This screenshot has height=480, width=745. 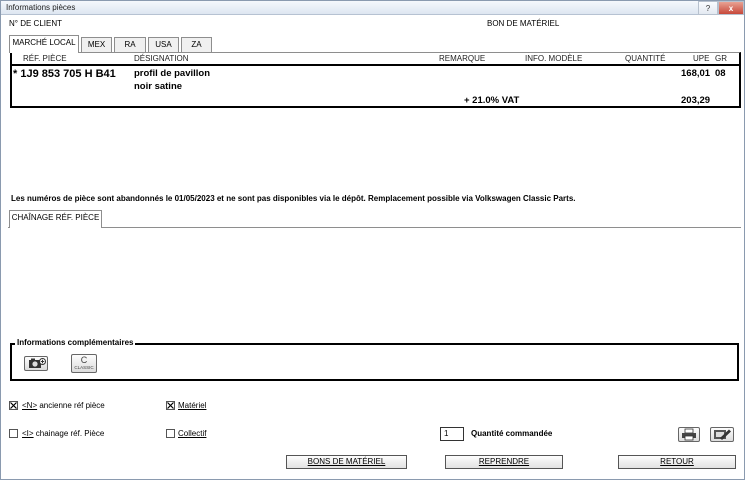 I want to click on vat-label: + 21.0% VAT, so click(x=492, y=100).